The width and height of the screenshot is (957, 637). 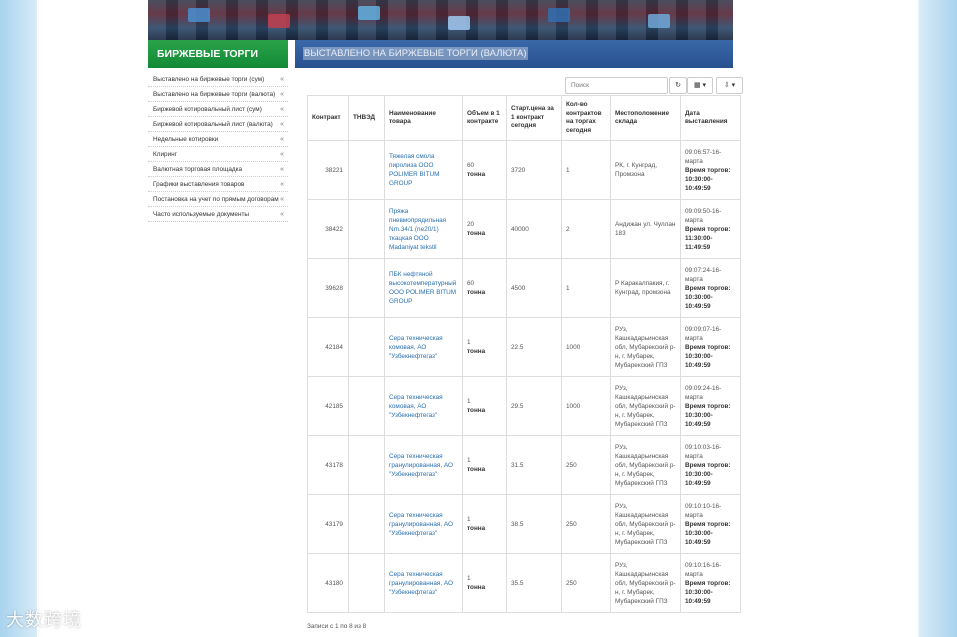 I want to click on count-cell: 1000, so click(x=586, y=406).